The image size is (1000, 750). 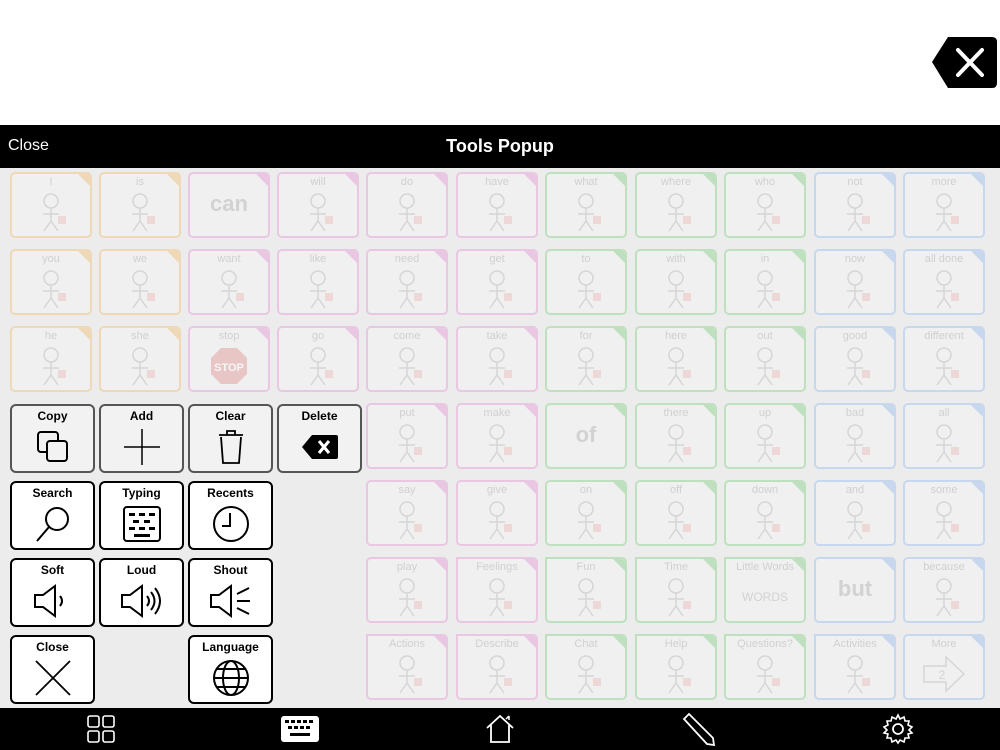 What do you see at coordinates (407, 590) in the screenshot?
I see `grid-cell: play` at bounding box center [407, 590].